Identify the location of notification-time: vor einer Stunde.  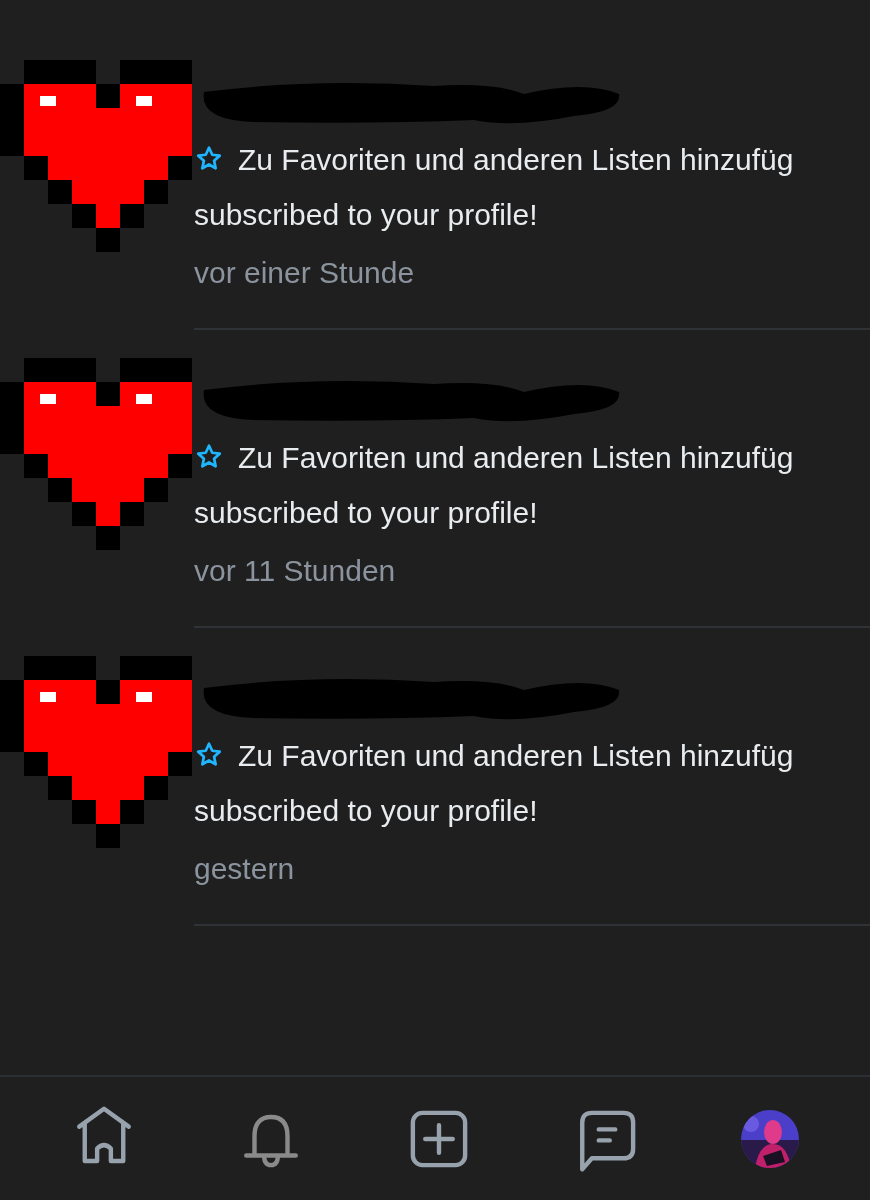
(305, 273).